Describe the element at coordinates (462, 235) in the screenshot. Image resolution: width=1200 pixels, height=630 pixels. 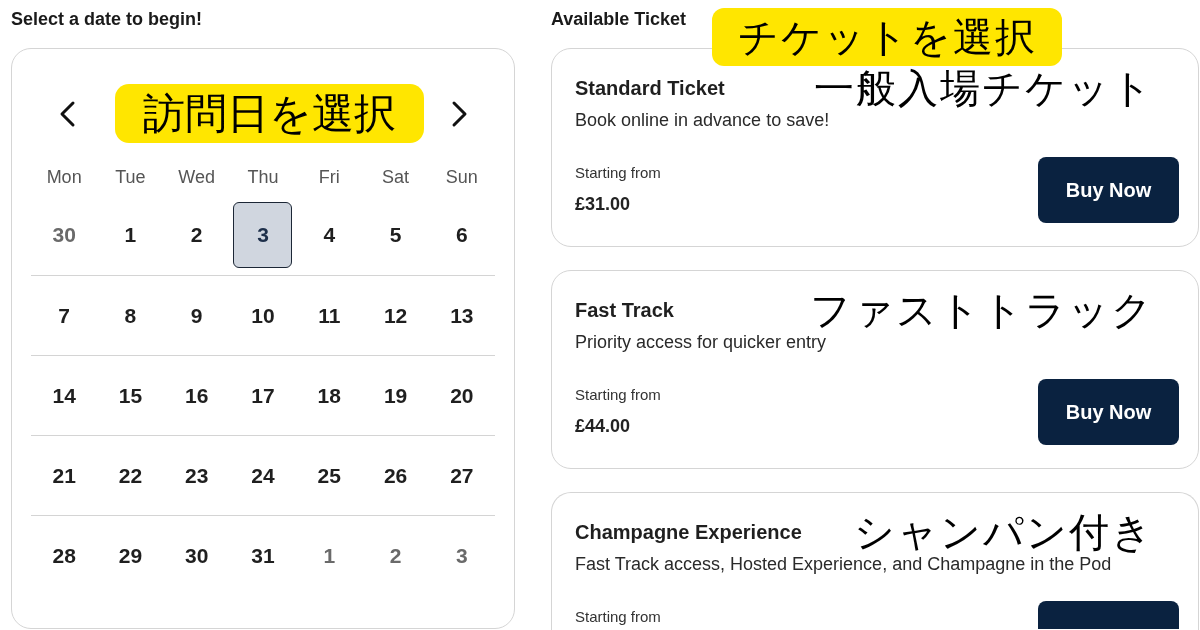
I see `calendar-day: 6` at that location.